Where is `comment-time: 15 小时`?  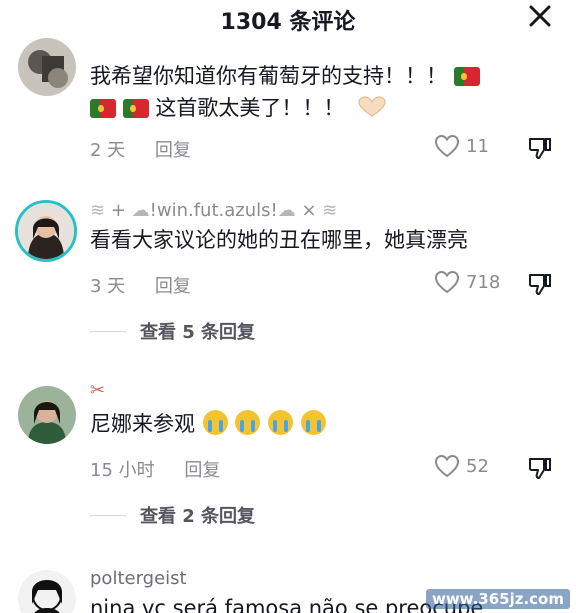 comment-time: 15 小时 is located at coordinates (122, 470).